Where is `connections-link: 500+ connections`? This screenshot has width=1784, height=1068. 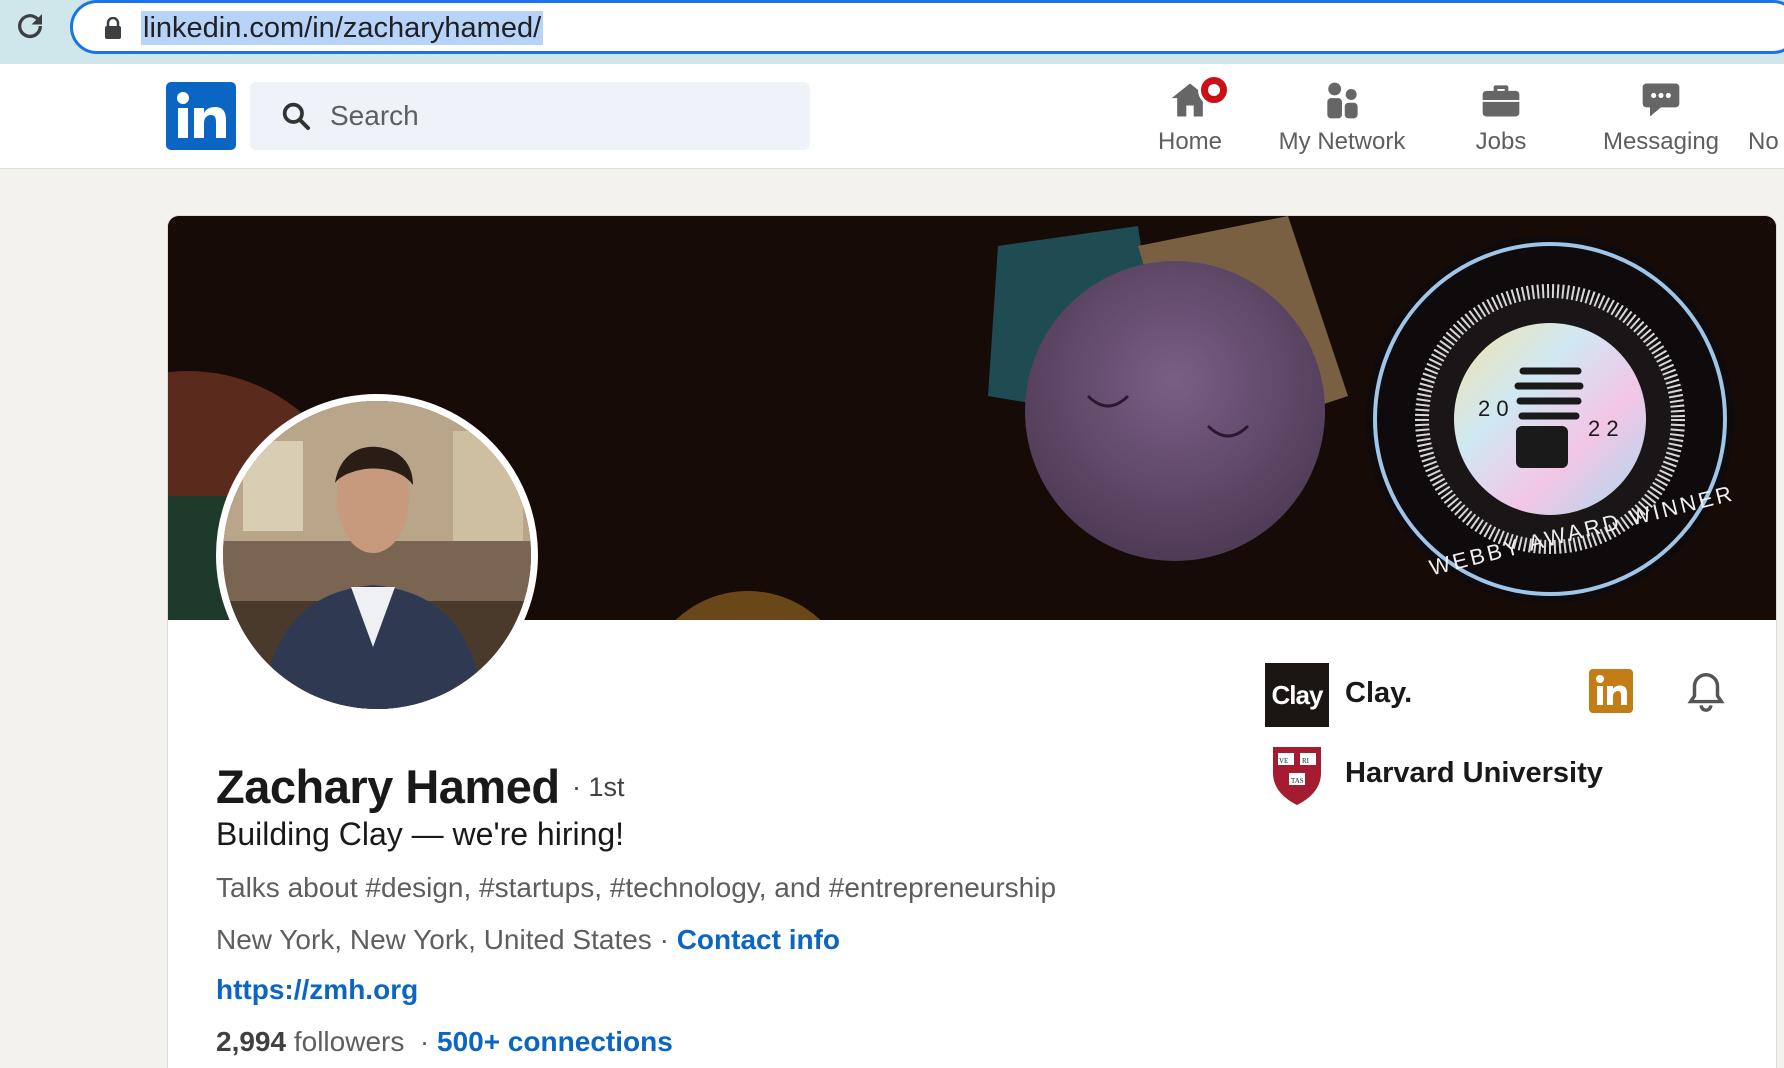 connections-link: 500+ connections is located at coordinates (555, 1041).